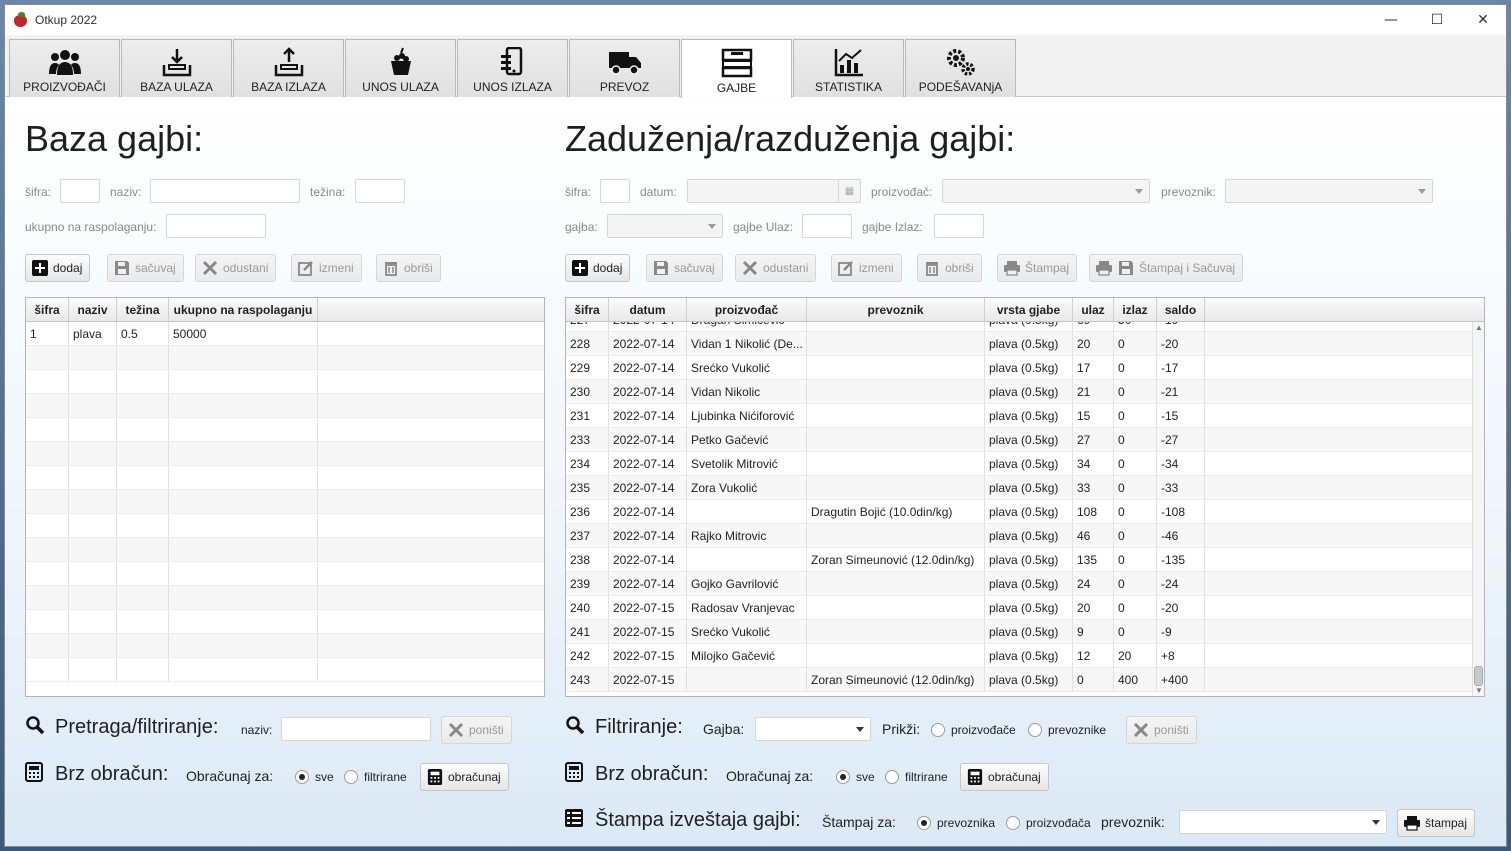  I want to click on column-header: ukupno na raspolaganju, so click(243, 309).